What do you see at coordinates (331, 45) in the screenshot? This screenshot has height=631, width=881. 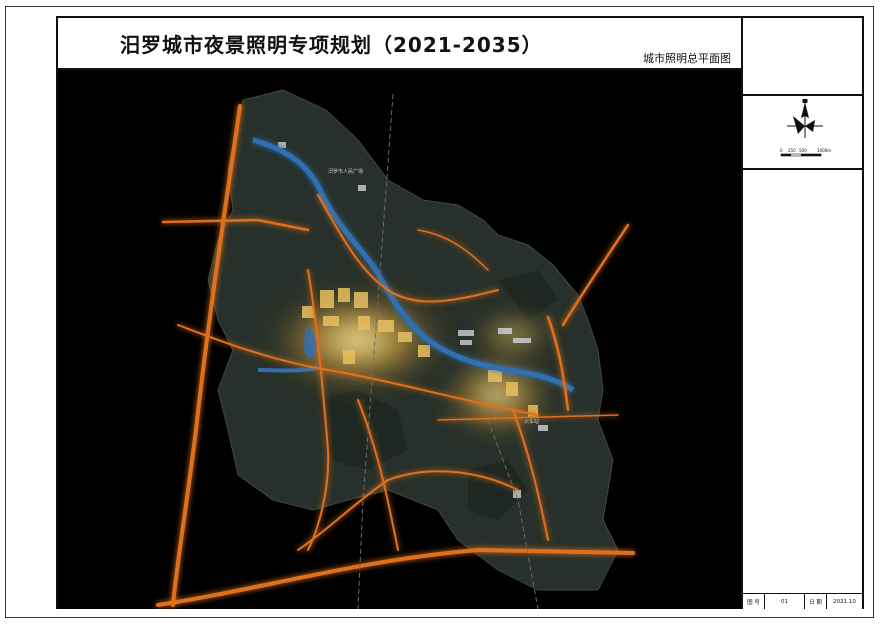 I see `page-title: 汨罗城市夜景照明专项规划（2021-2035）` at bounding box center [331, 45].